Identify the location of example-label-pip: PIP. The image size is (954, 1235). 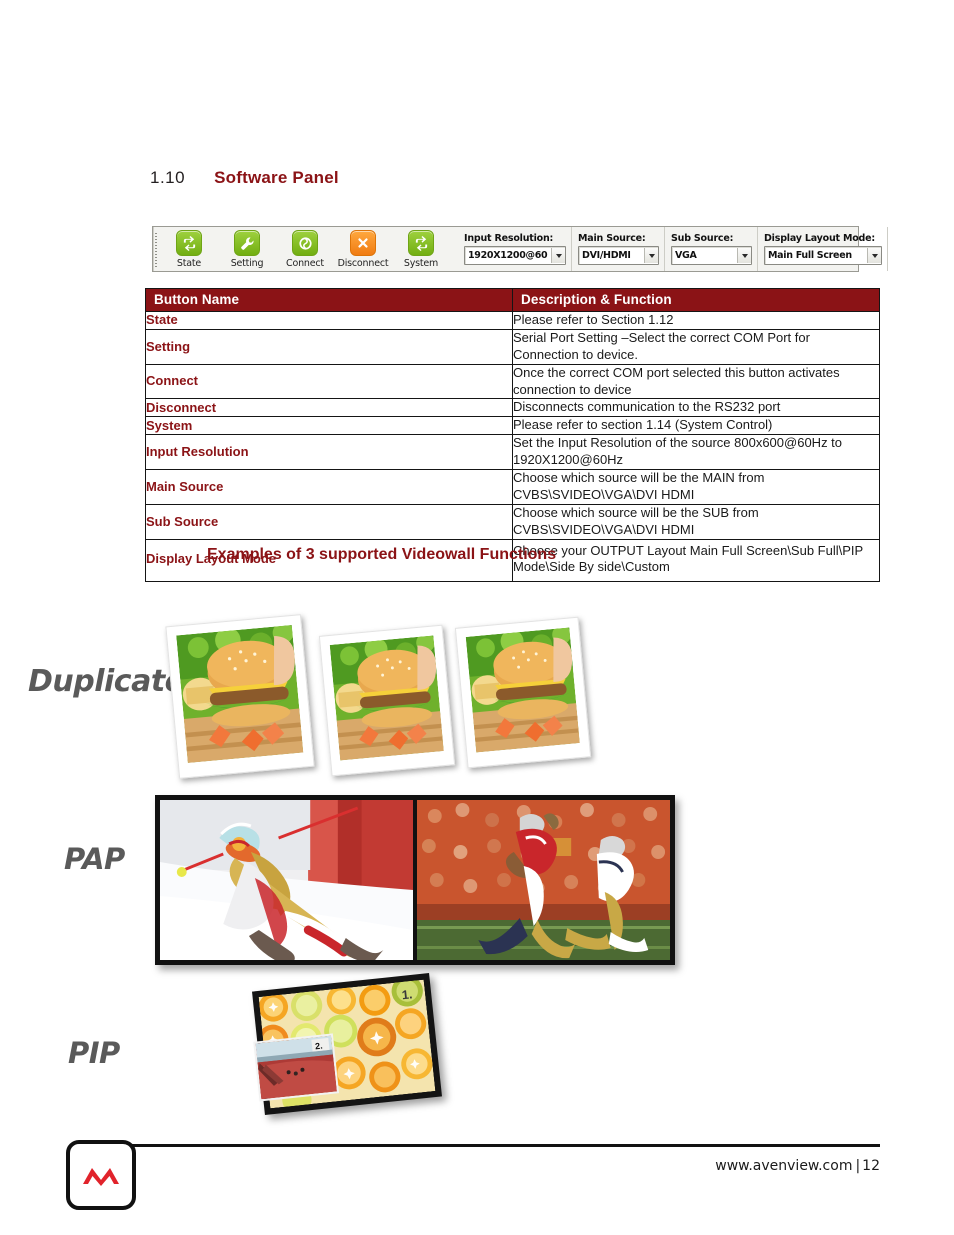
(94, 1053).